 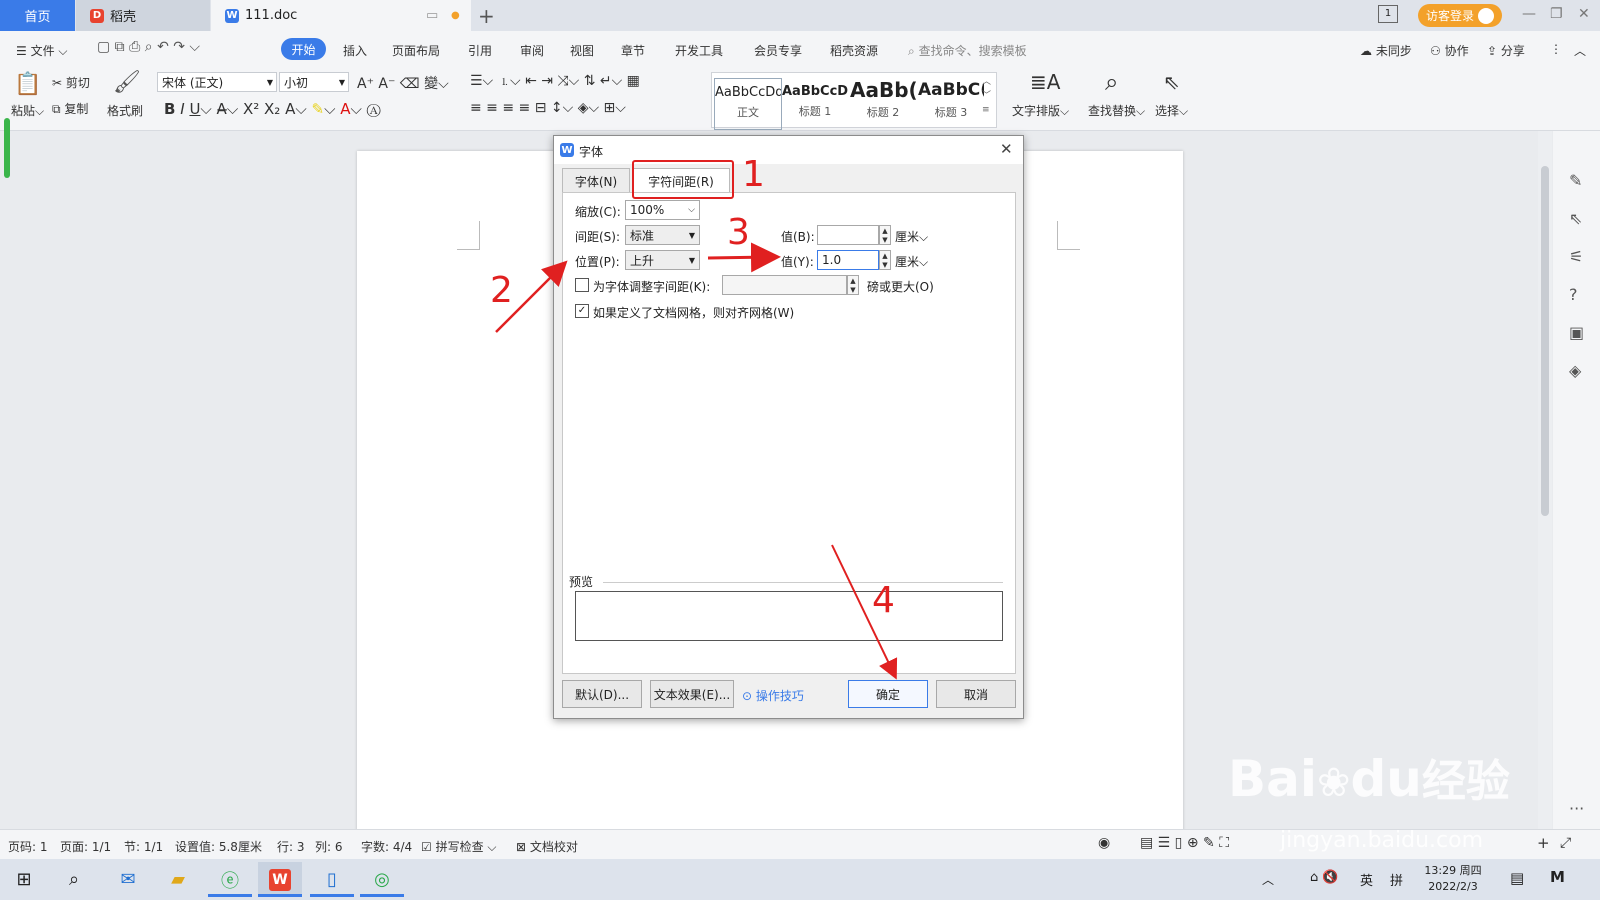 What do you see at coordinates (1396, 879) in the screenshot?
I see `ime-mode-icon: 拼` at bounding box center [1396, 879].